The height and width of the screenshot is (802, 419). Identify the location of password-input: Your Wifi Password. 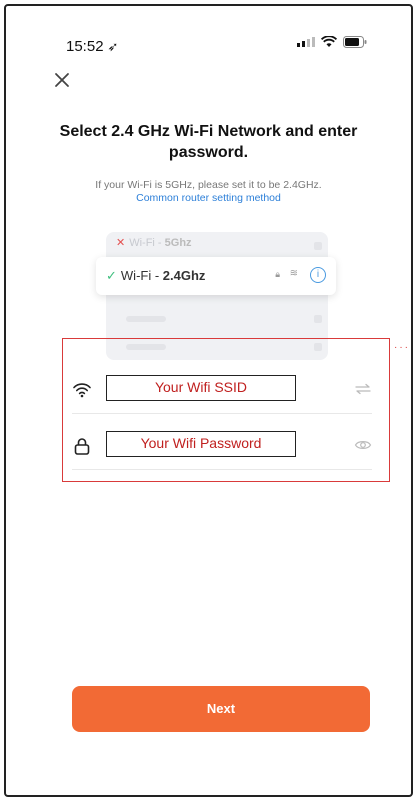
(201, 444).